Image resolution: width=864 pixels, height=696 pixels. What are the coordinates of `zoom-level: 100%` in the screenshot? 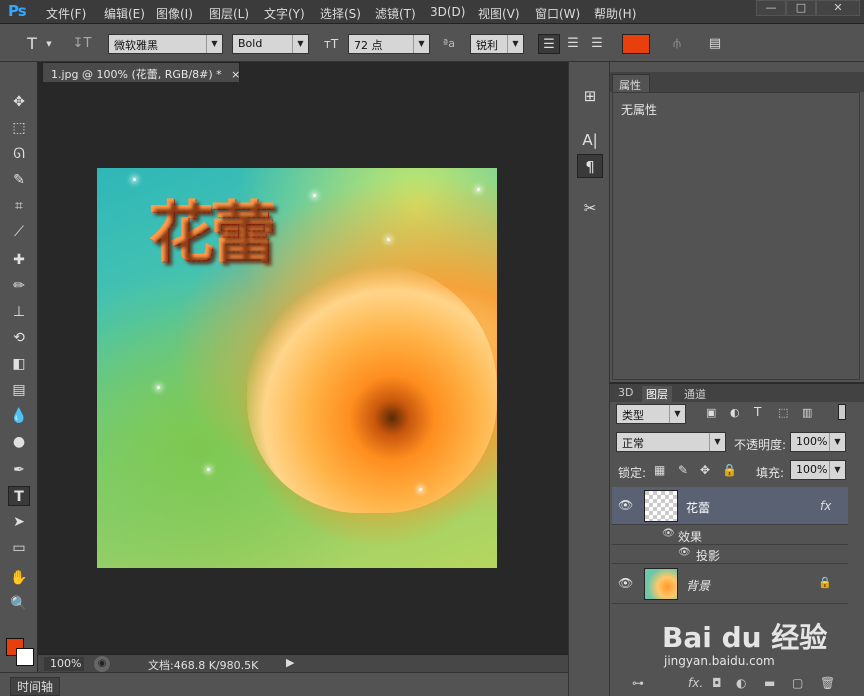 It's located at (64, 664).